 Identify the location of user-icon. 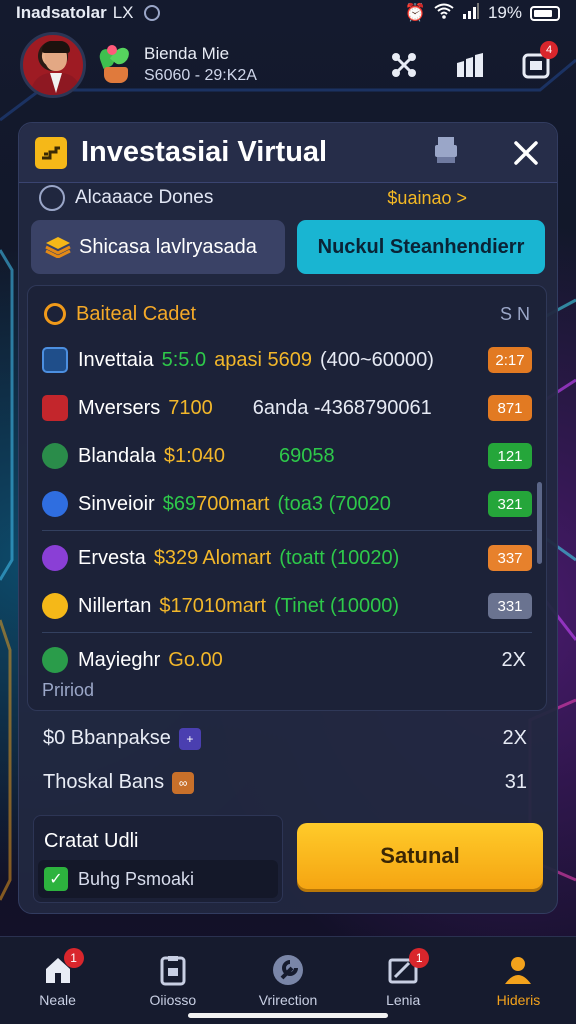
(518, 970).